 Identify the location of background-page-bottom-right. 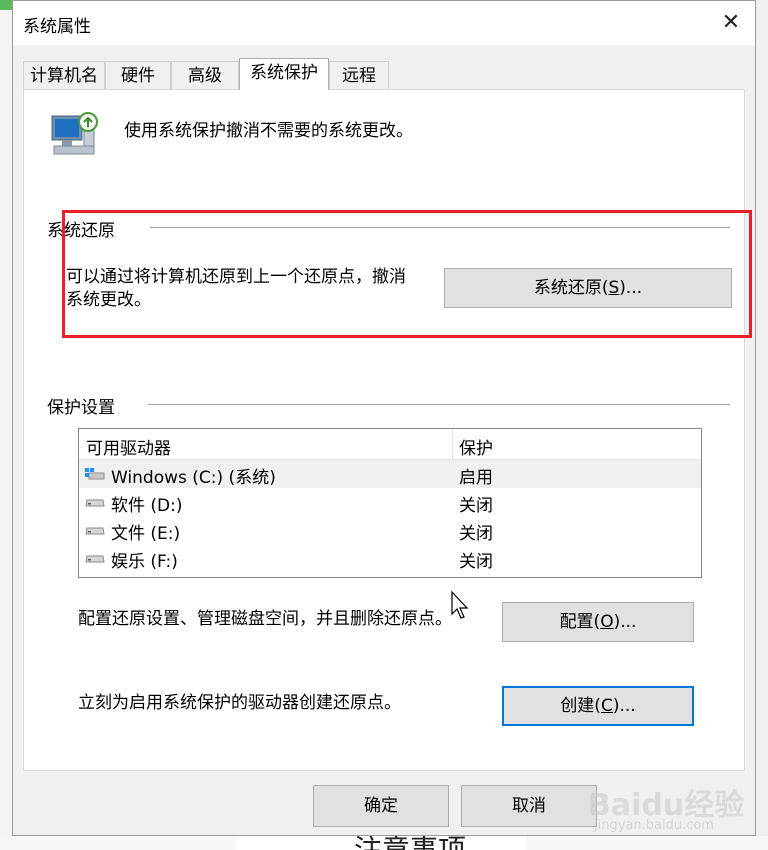
(647, 843).